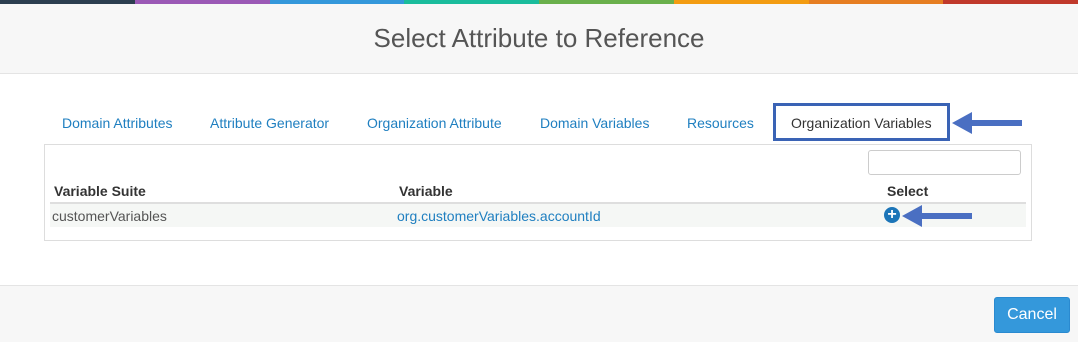 The image size is (1078, 342). I want to click on column-header-select: Select, so click(908, 191).